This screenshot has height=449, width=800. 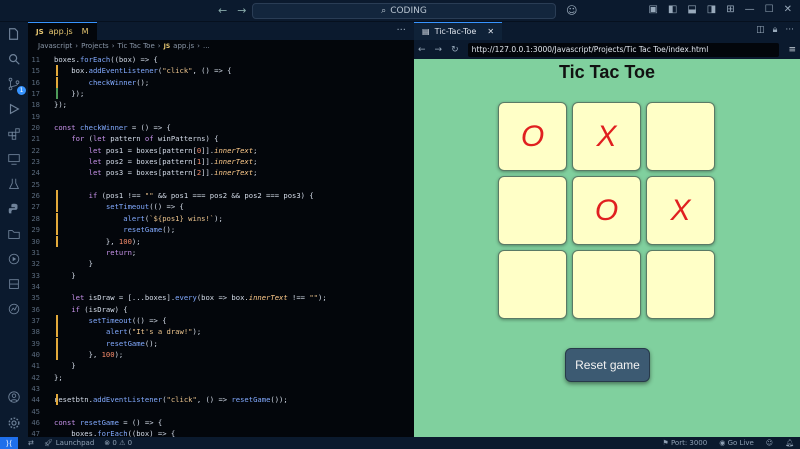 I want to click on run-debug-icon, so click(x=14, y=109).